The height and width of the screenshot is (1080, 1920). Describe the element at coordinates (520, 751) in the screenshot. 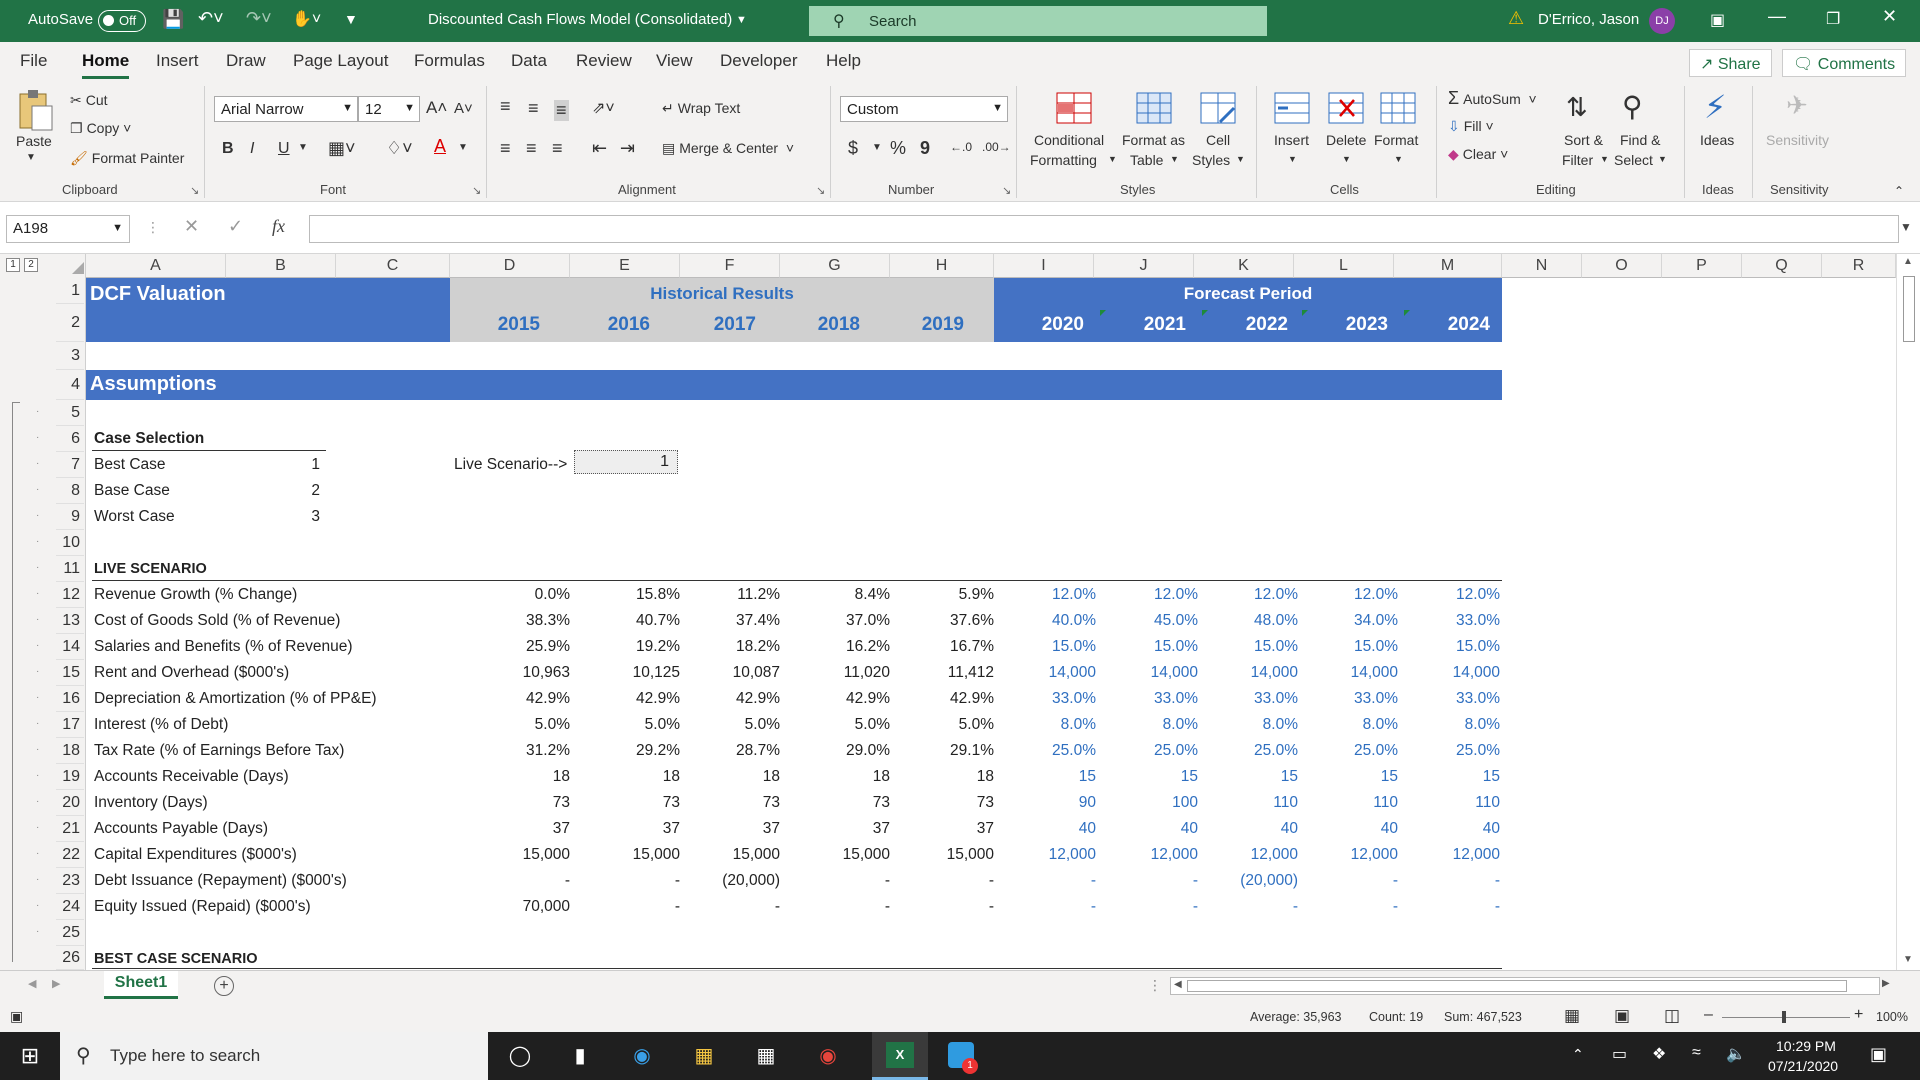

I see `historical-value: 31.2%` at that location.